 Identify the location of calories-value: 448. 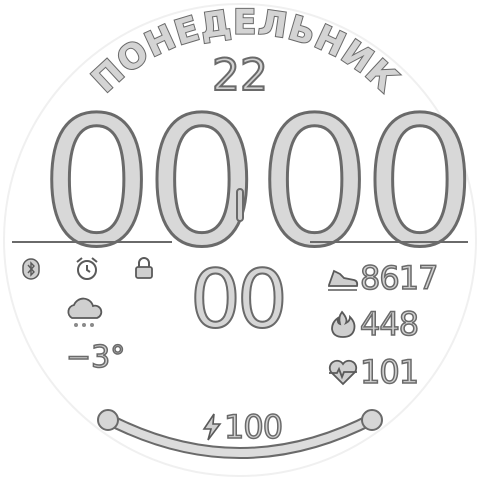
(389, 324).